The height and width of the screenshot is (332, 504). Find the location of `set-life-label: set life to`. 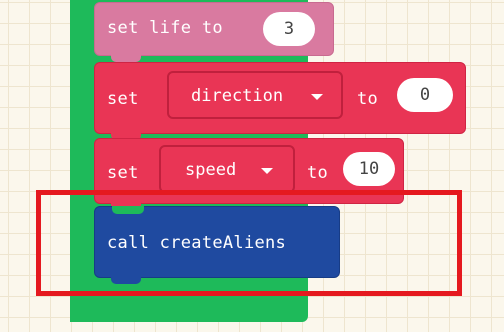

set-life-label: set life to is located at coordinates (165, 28).